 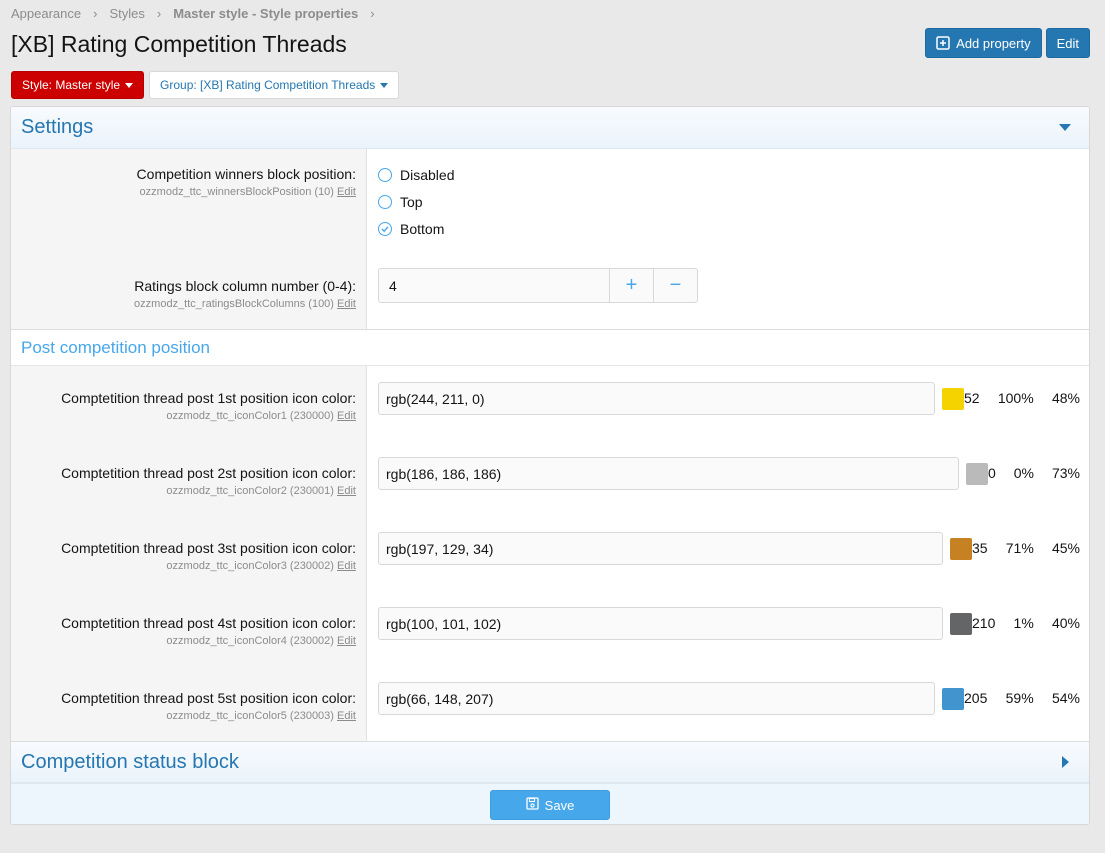 What do you see at coordinates (385, 228) in the screenshot?
I see `radio-checked-icon` at bounding box center [385, 228].